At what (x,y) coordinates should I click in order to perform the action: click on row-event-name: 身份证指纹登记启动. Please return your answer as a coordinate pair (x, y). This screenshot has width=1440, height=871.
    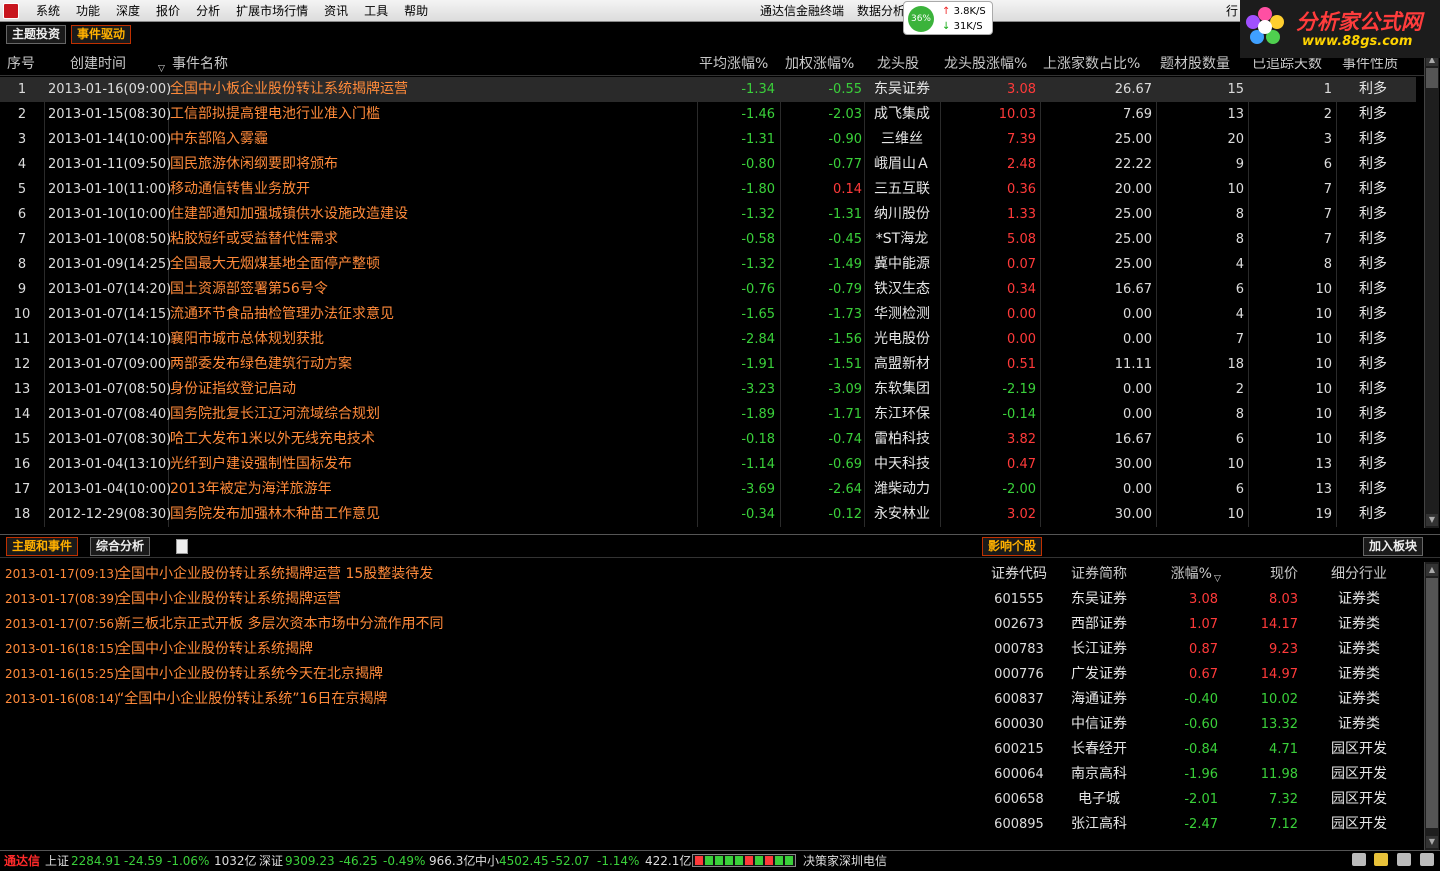
    Looking at the image, I should click on (233, 389).